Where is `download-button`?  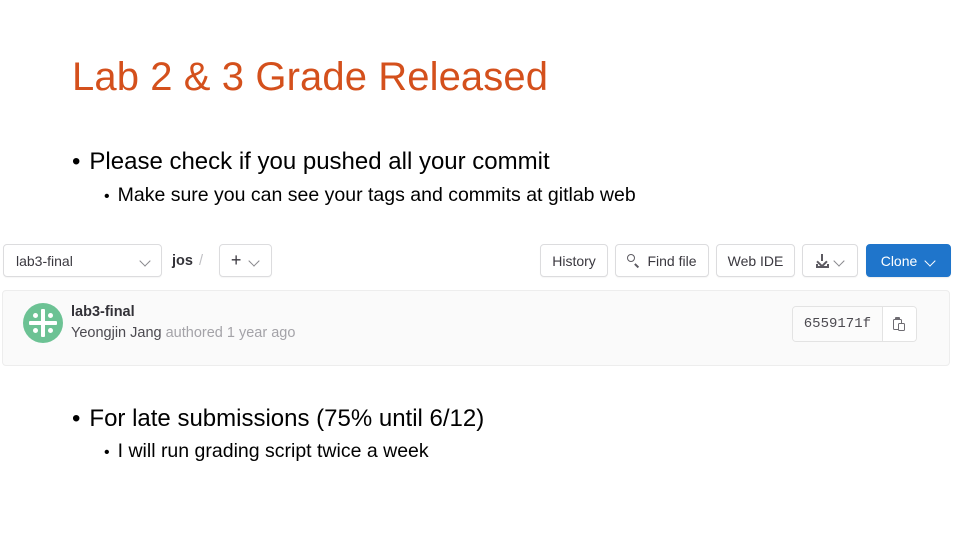 download-button is located at coordinates (830, 260).